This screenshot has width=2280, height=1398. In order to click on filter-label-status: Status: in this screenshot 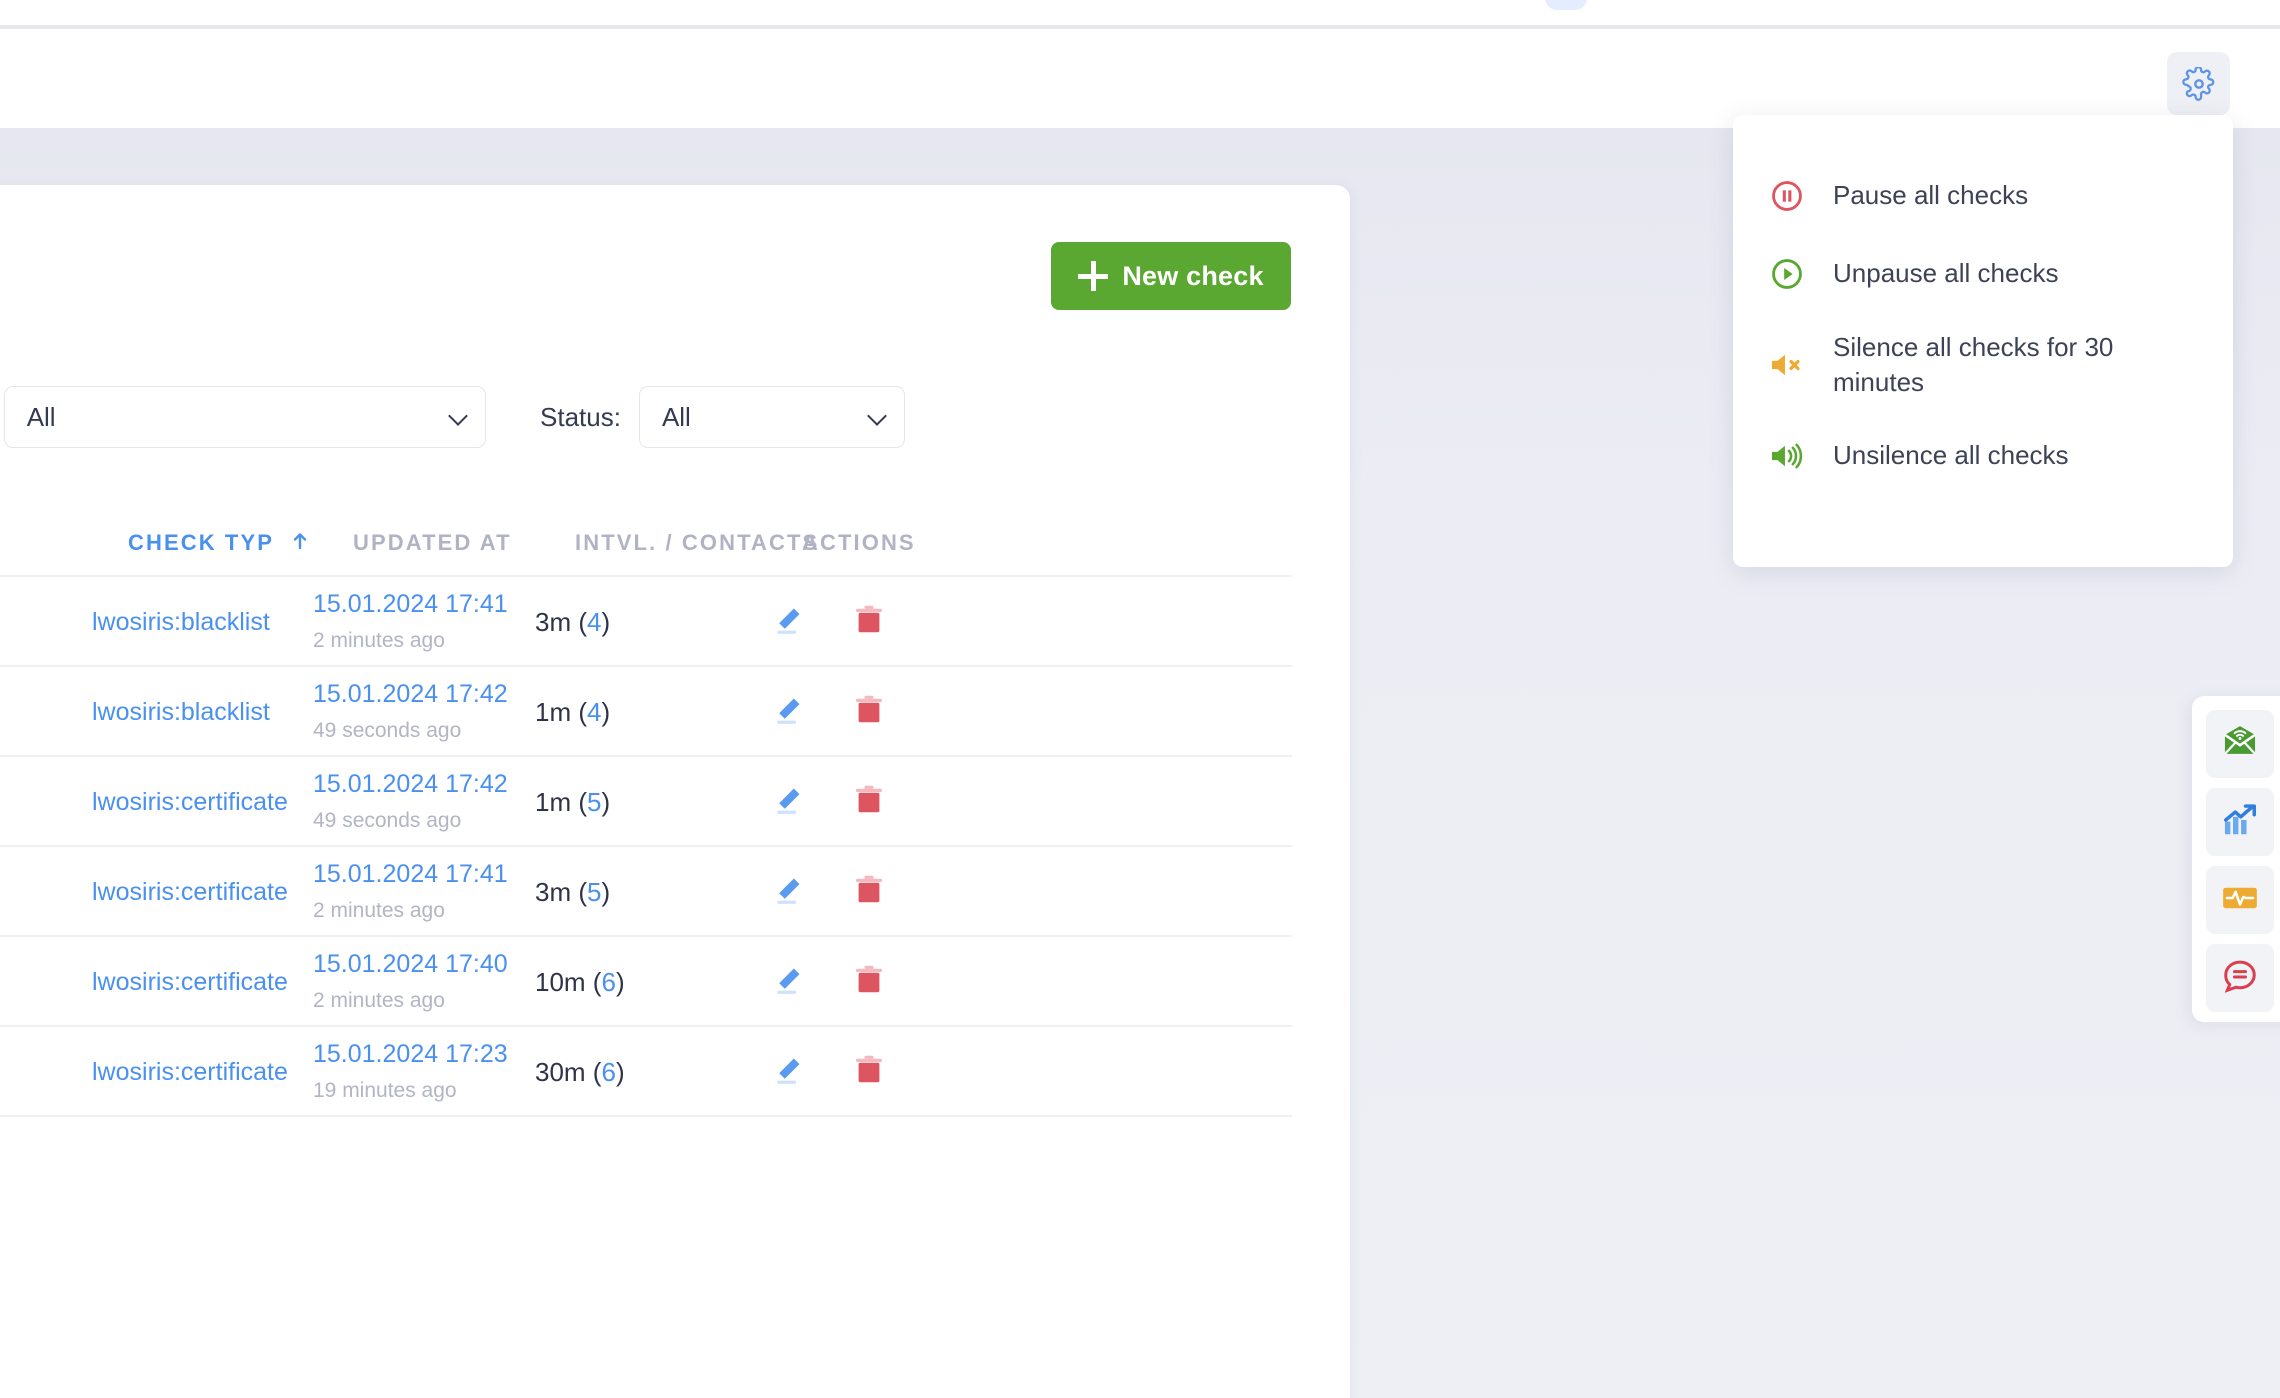, I will do `click(580, 416)`.